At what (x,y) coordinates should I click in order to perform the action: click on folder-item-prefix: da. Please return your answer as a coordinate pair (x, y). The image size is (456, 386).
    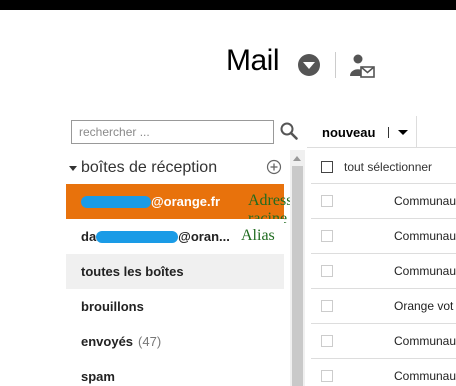
    Looking at the image, I should click on (89, 236).